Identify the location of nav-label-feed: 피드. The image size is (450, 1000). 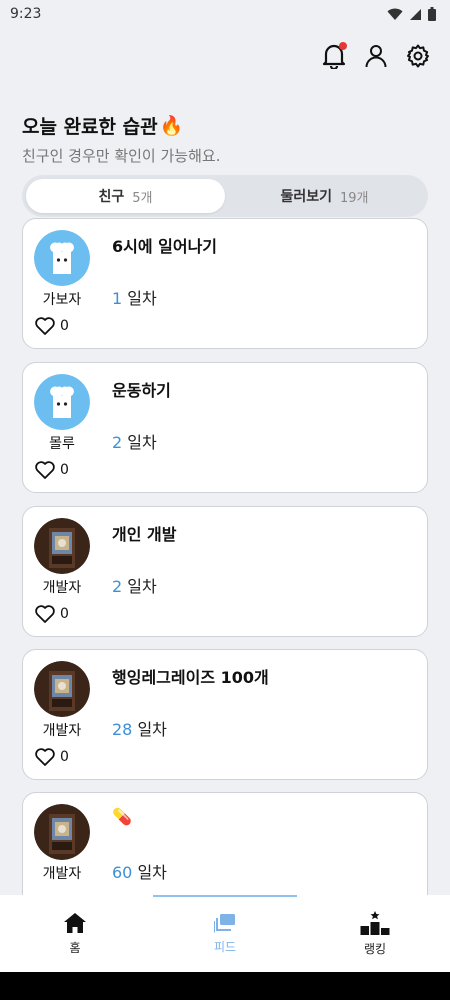
(225, 946).